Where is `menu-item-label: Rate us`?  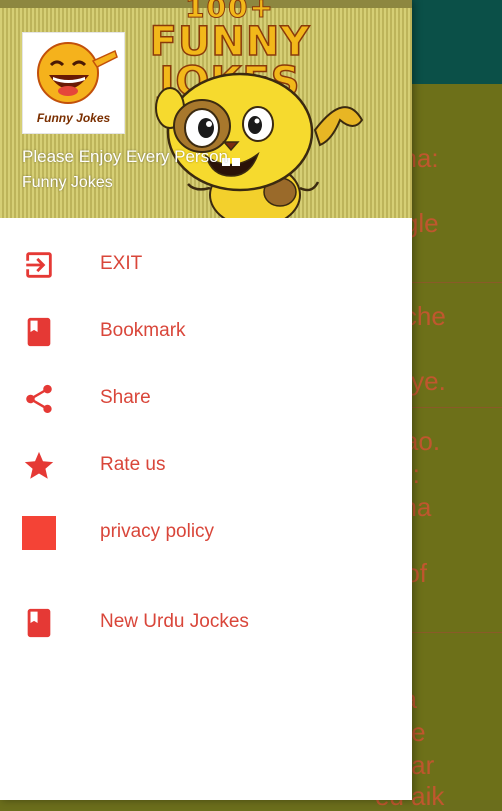
menu-item-label: Rate us is located at coordinates (133, 464).